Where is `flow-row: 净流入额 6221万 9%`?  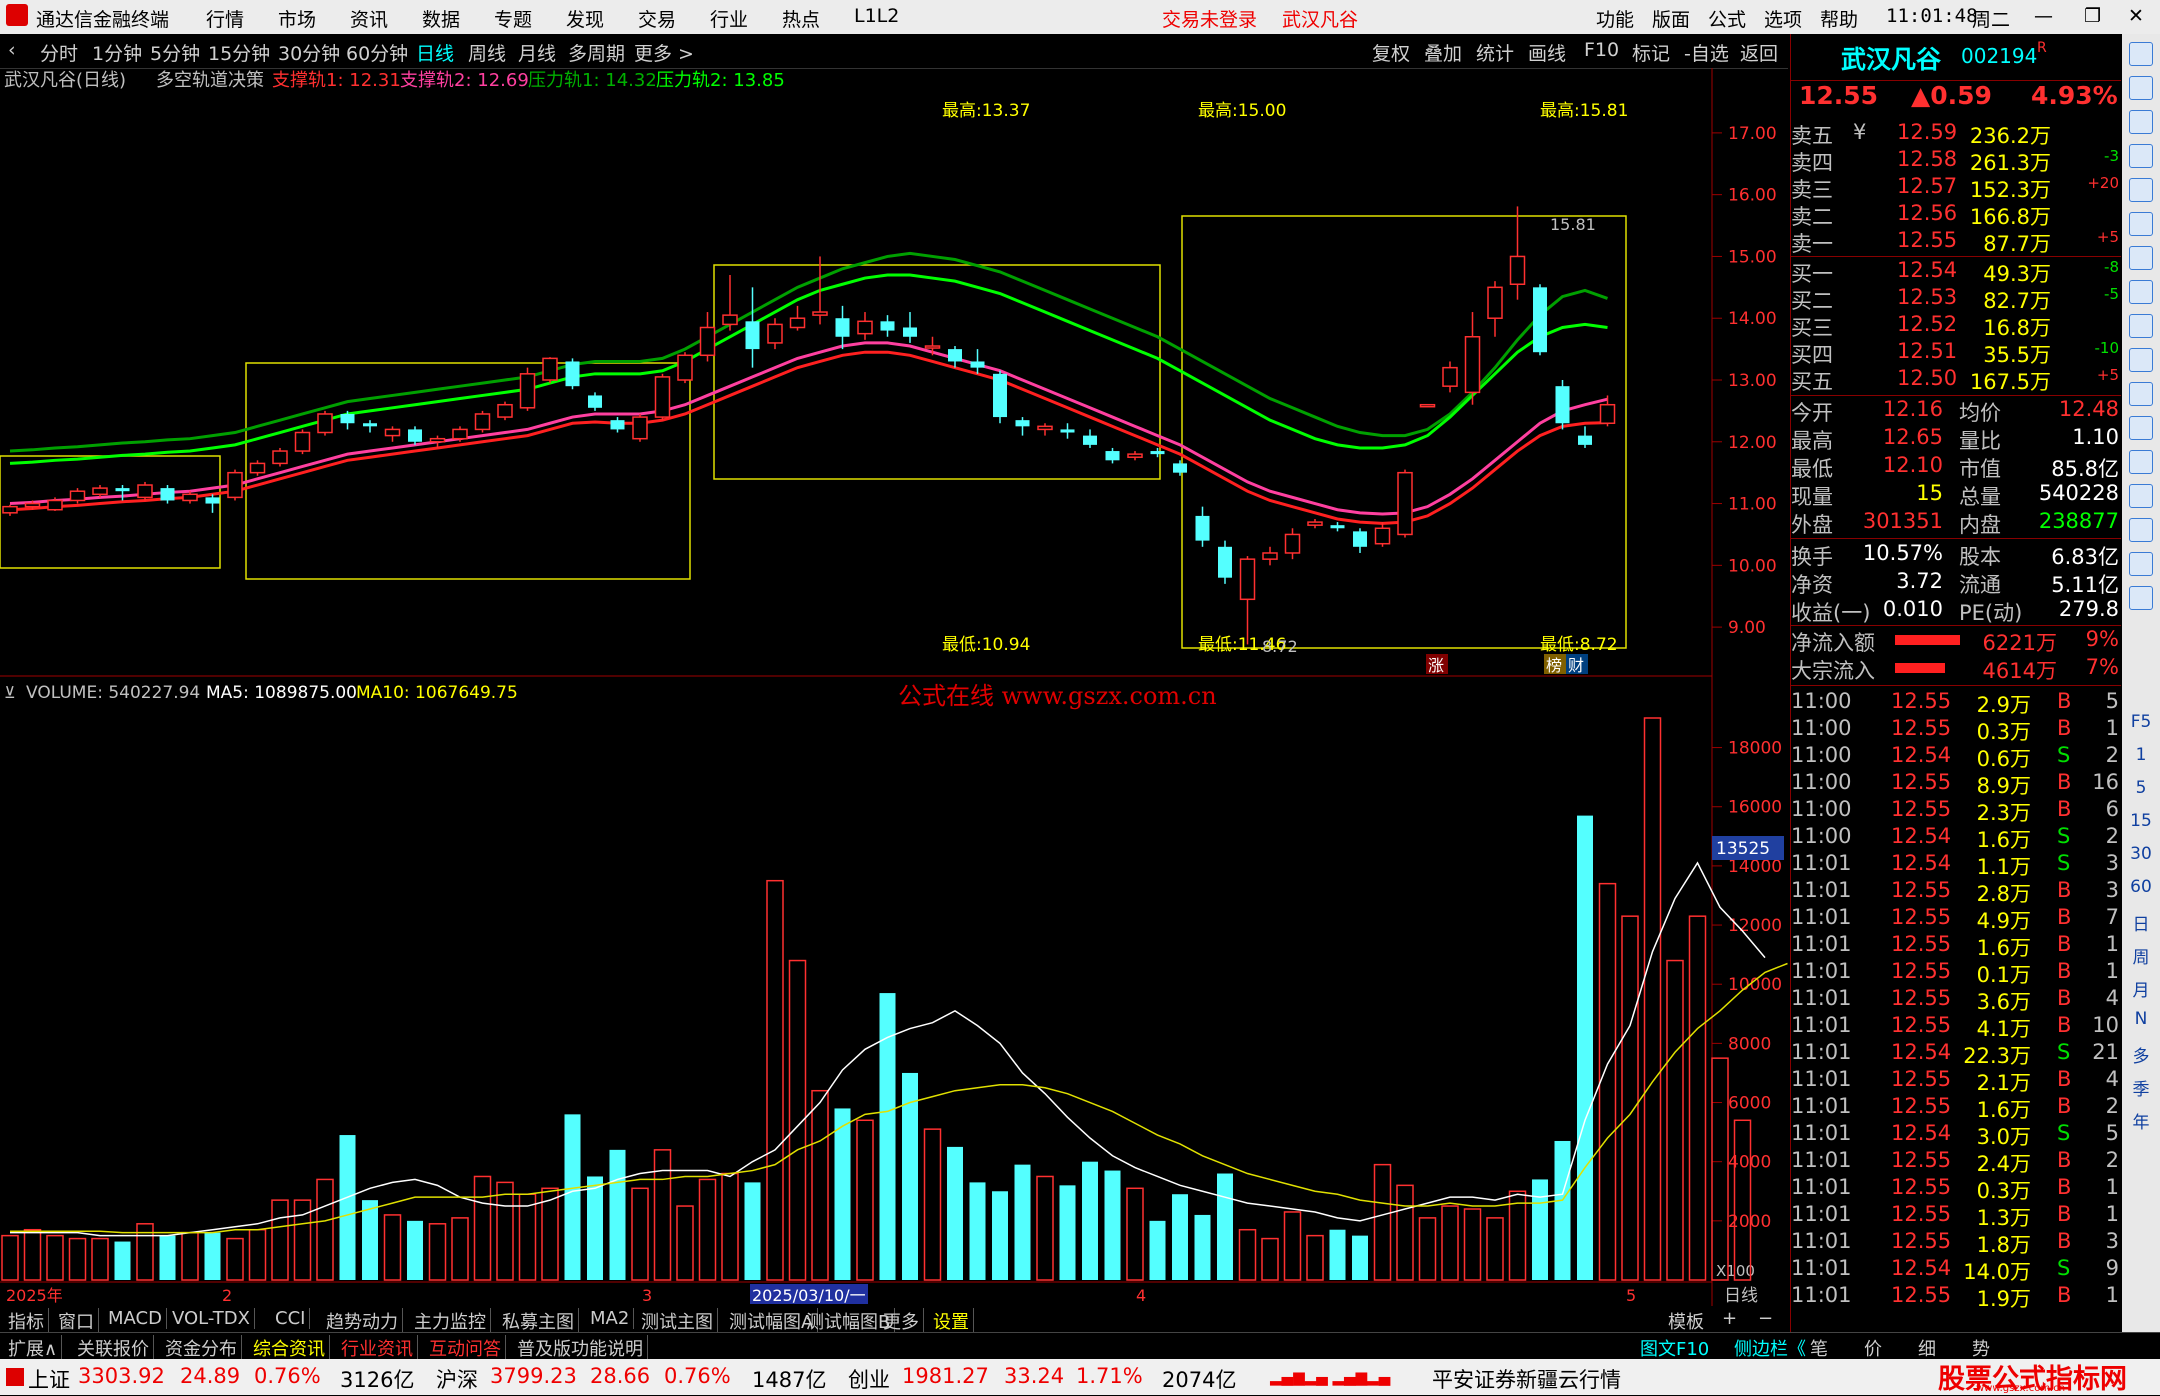 flow-row: 净流入额 6221万 9% is located at coordinates (1956, 641).